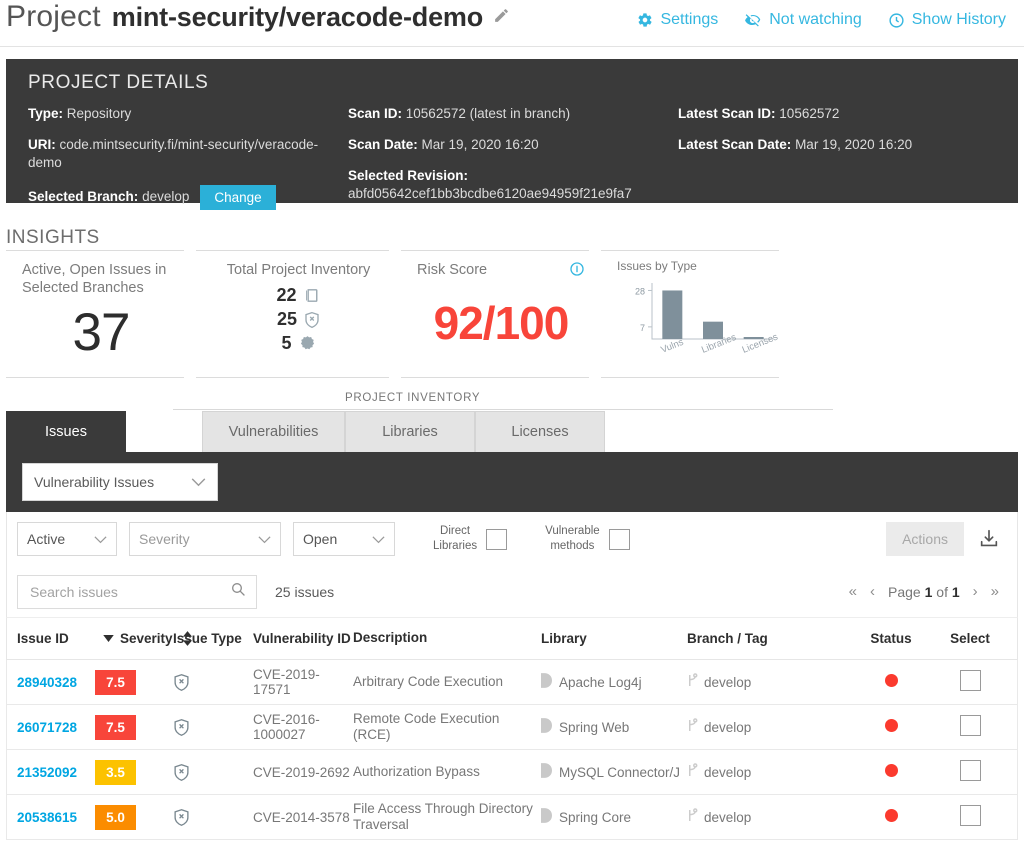 The width and height of the screenshot is (1024, 843). I want to click on issue-id-link: 20538615, so click(47, 817).